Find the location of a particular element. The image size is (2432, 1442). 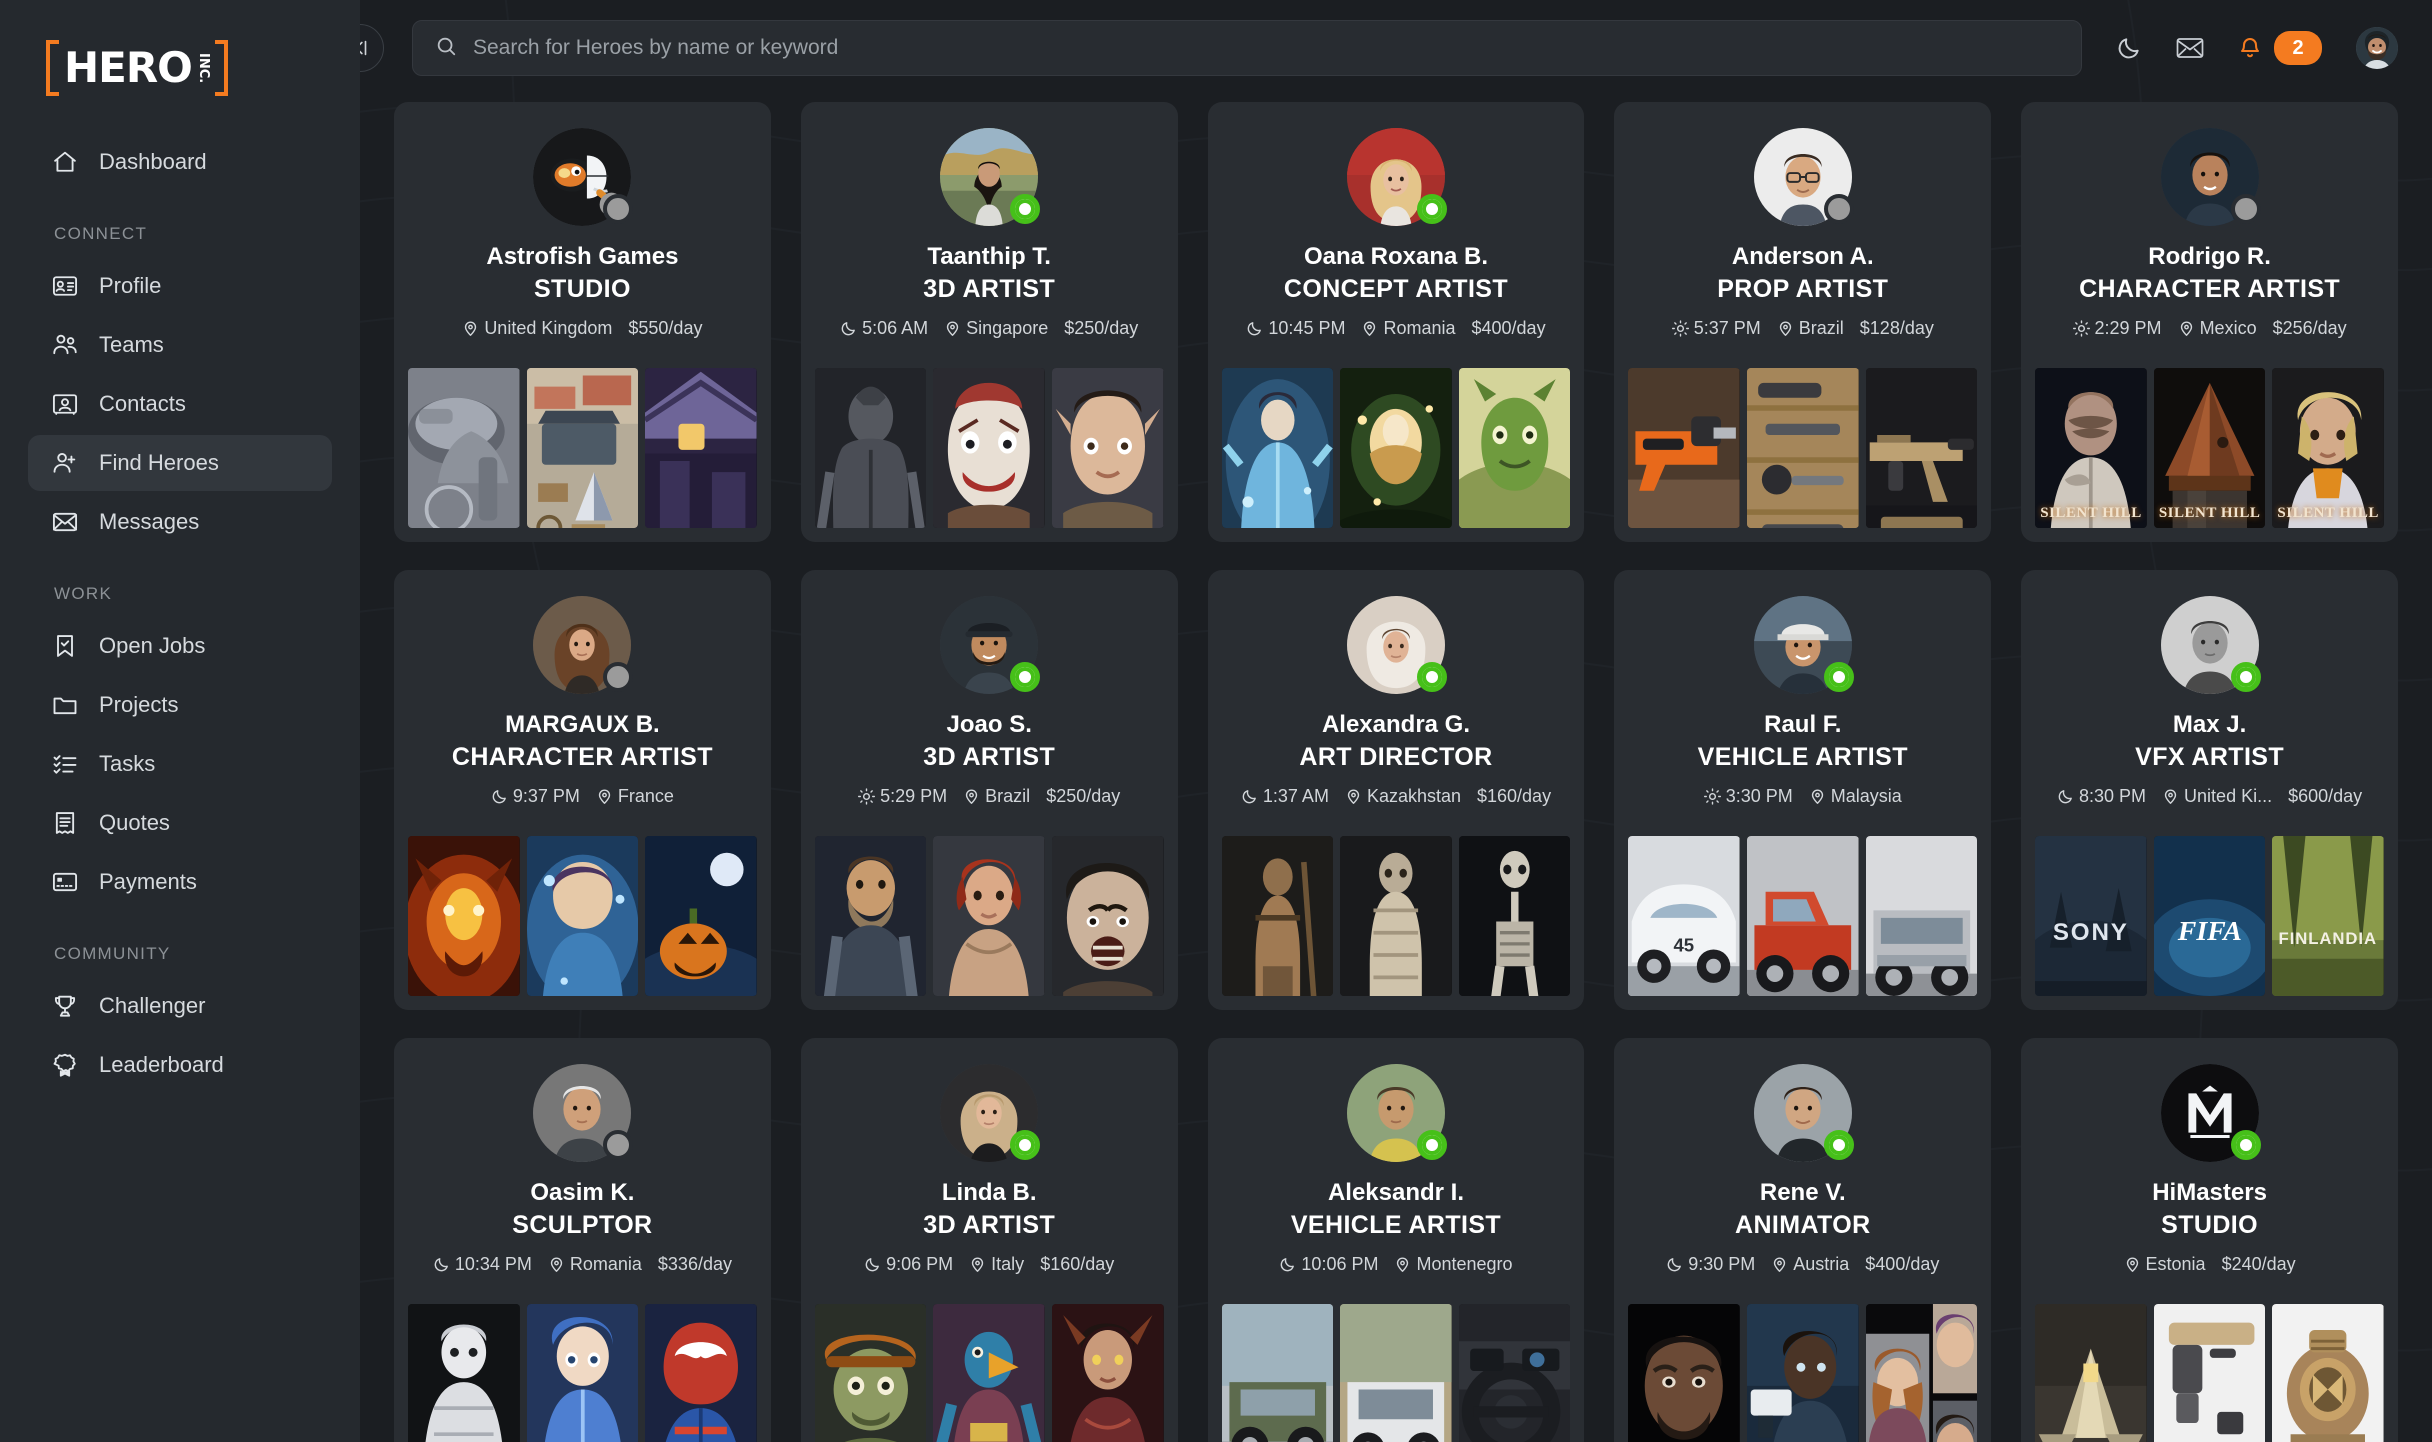

bell-icon is located at coordinates (2250, 48).